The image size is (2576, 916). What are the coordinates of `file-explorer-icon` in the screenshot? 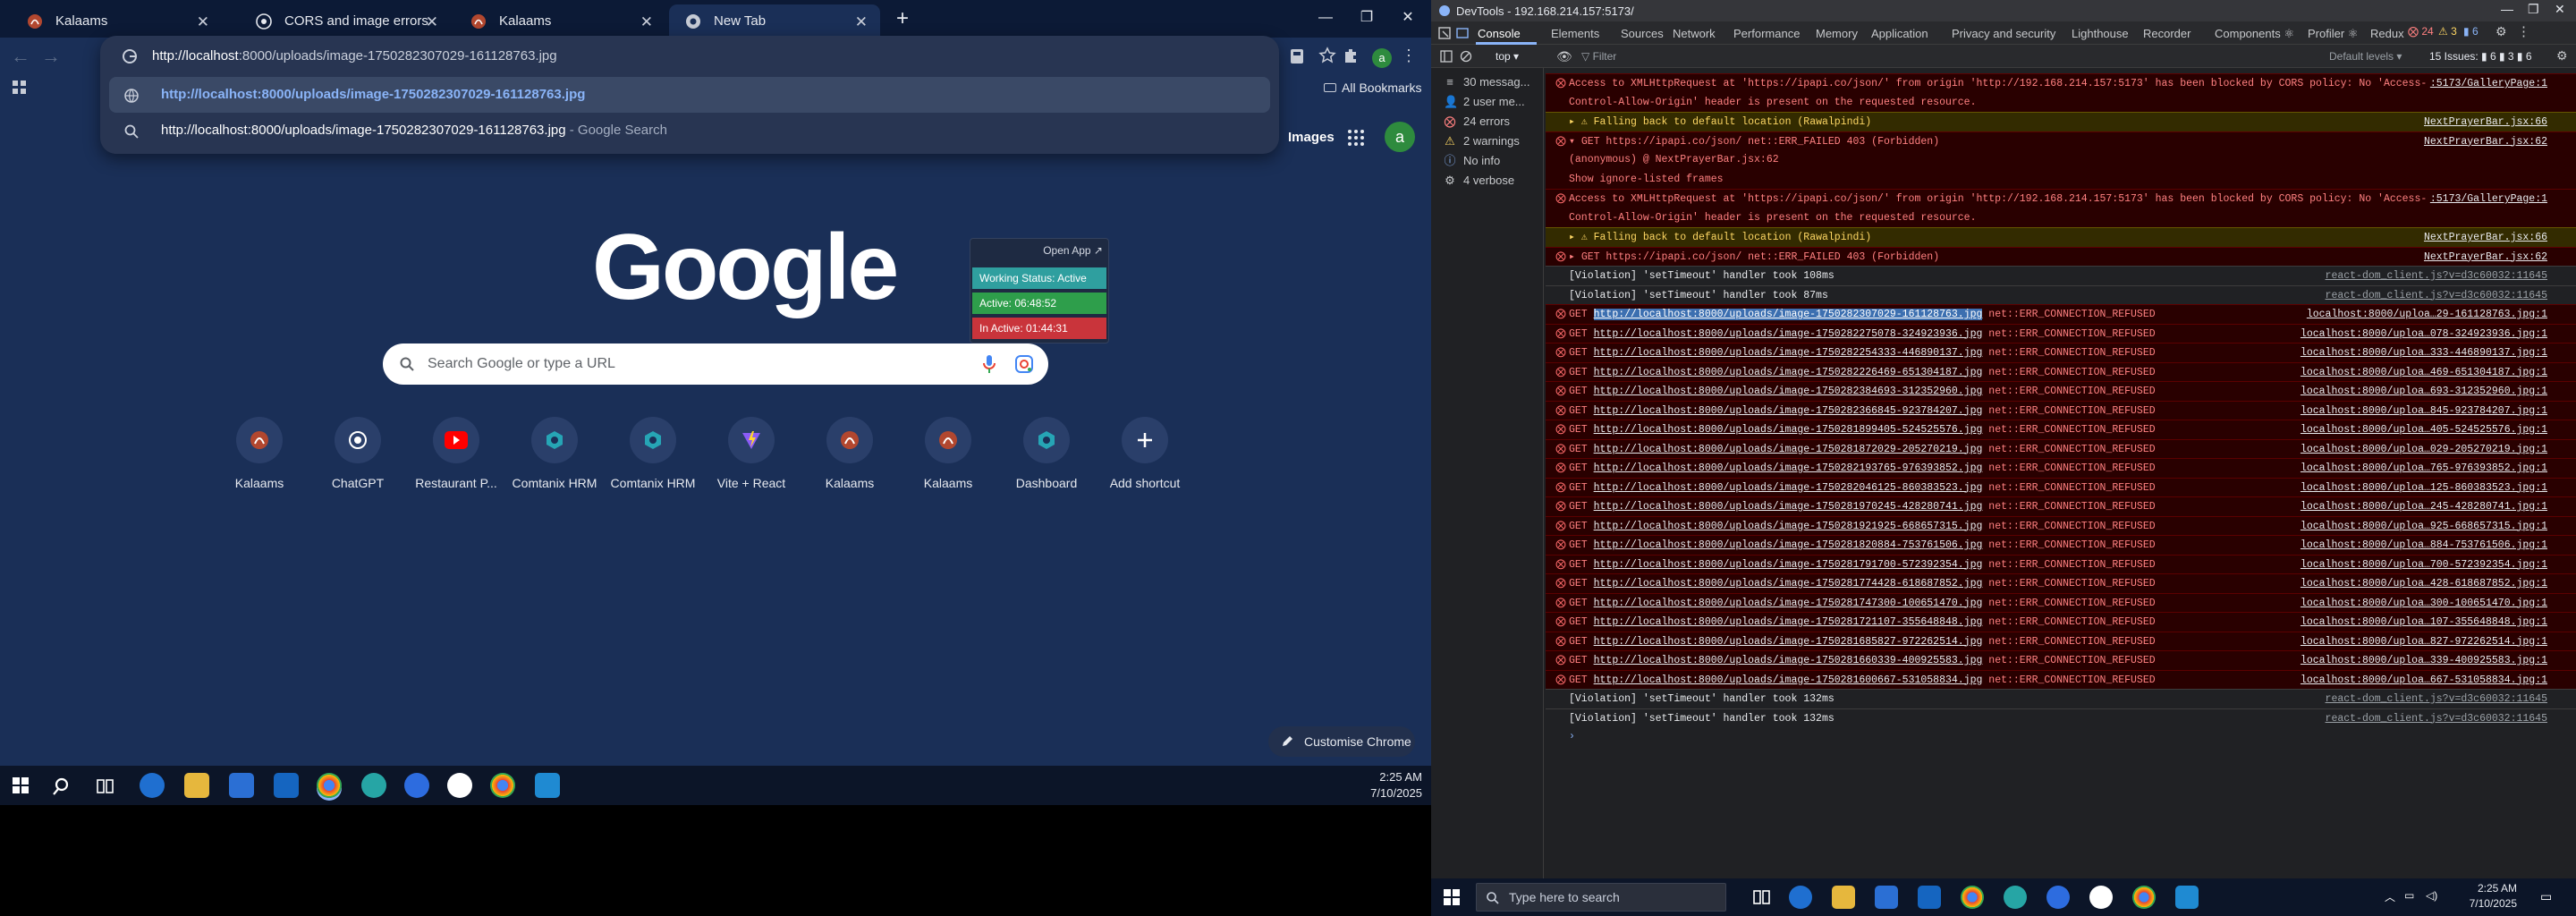 It's located at (1843, 897).